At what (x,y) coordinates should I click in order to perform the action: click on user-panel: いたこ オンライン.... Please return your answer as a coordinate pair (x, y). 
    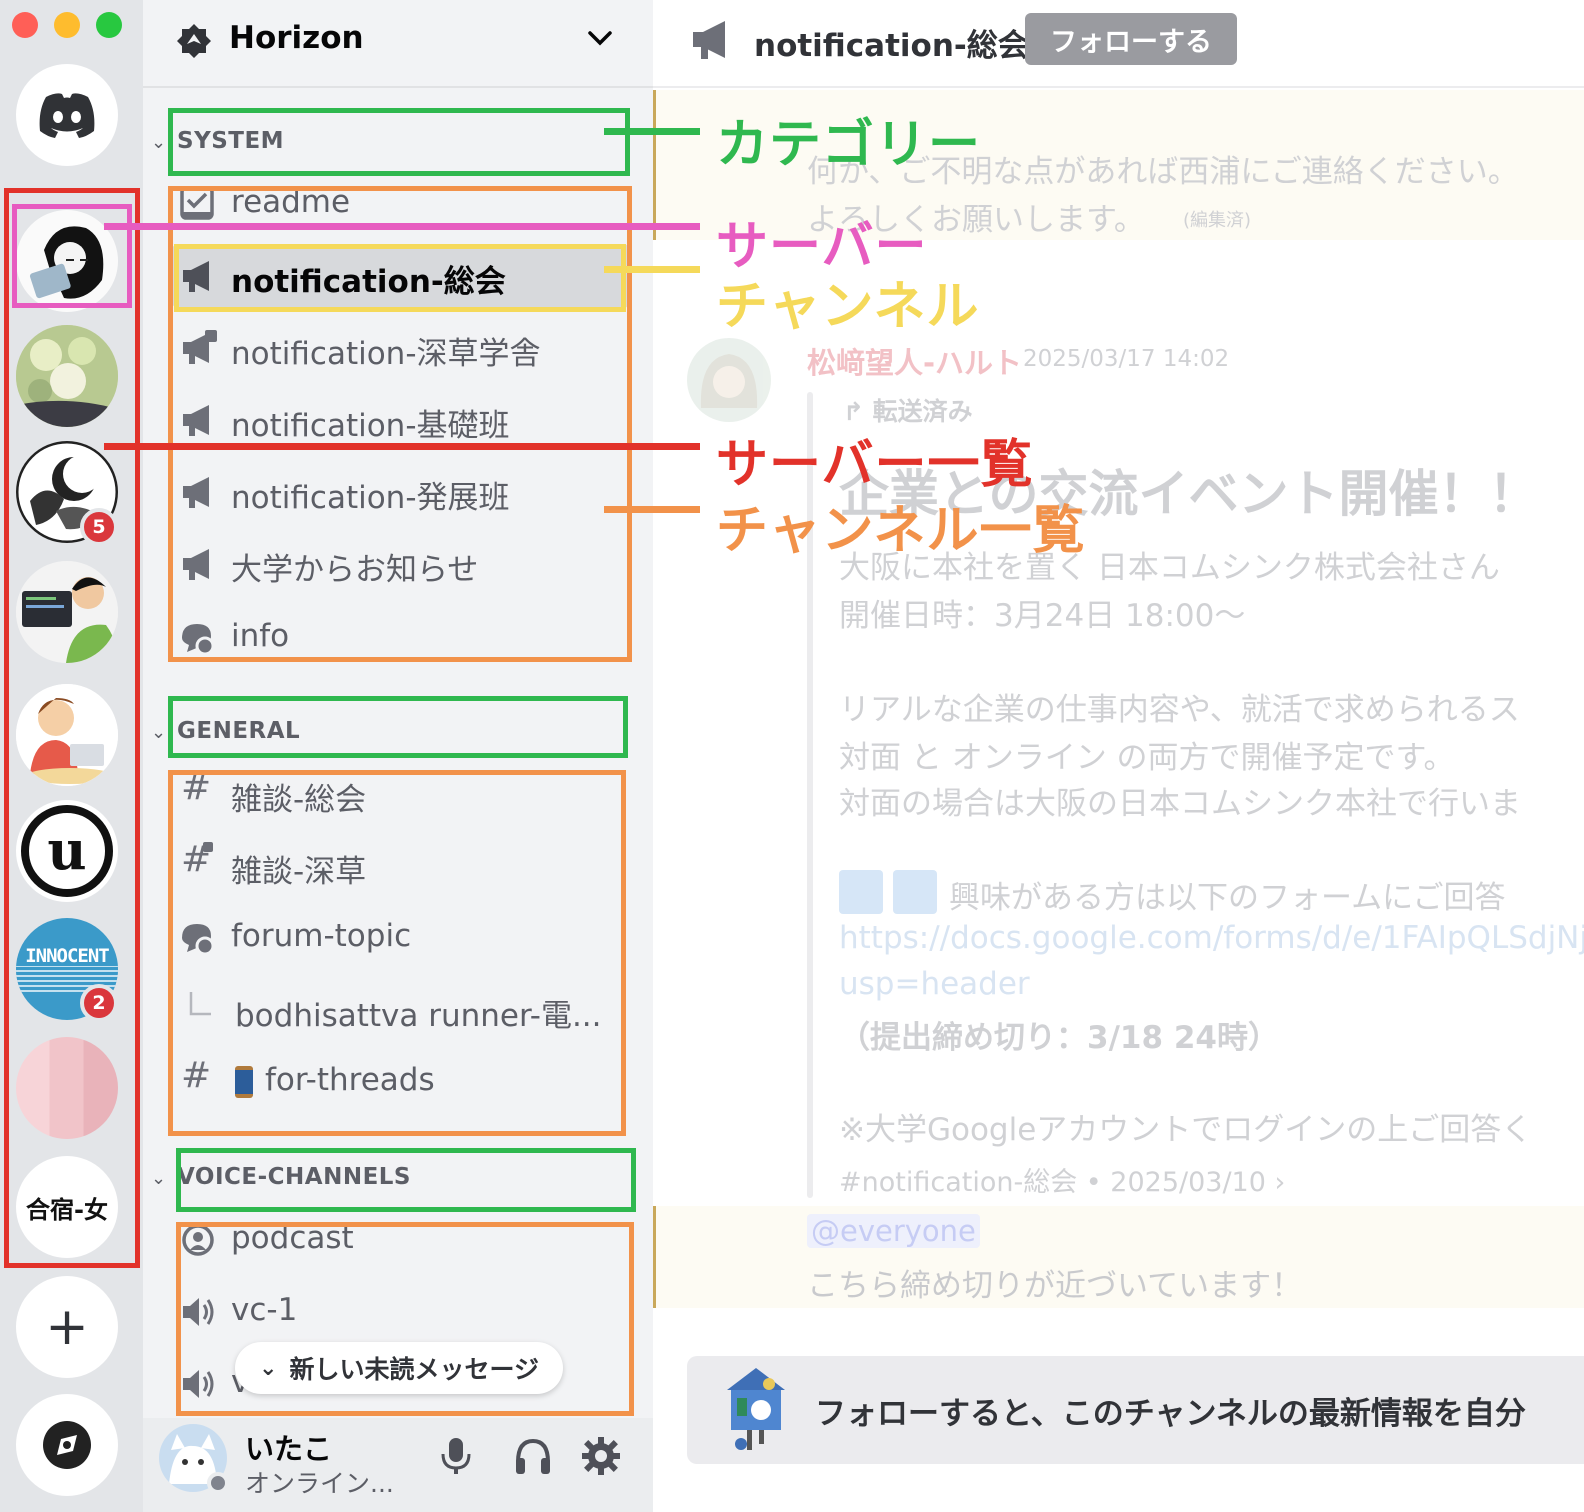
    Looking at the image, I should click on (398, 1465).